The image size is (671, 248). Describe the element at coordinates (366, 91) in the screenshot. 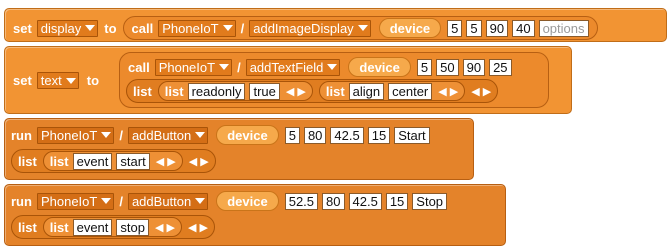

I see `pair-key: align` at that location.